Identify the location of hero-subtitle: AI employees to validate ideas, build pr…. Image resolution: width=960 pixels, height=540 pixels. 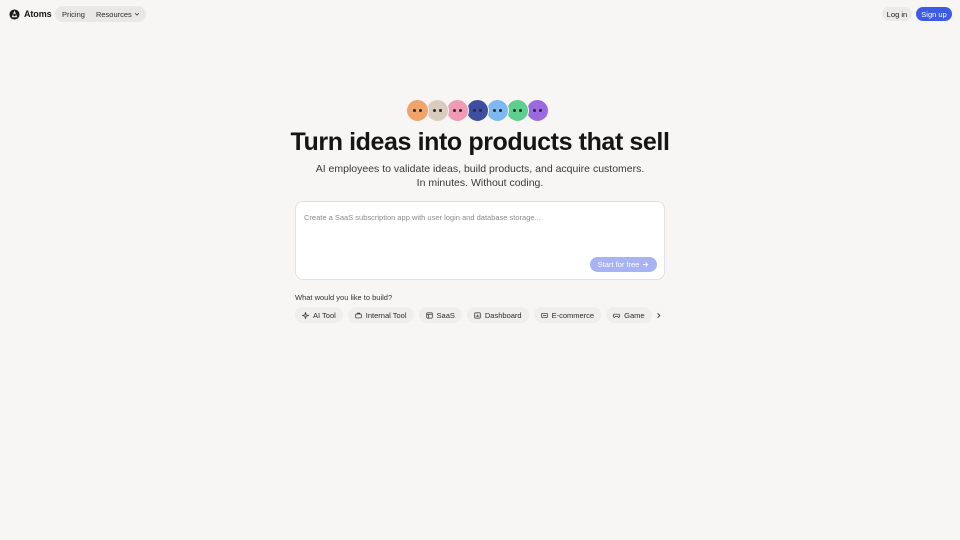
(480, 176).